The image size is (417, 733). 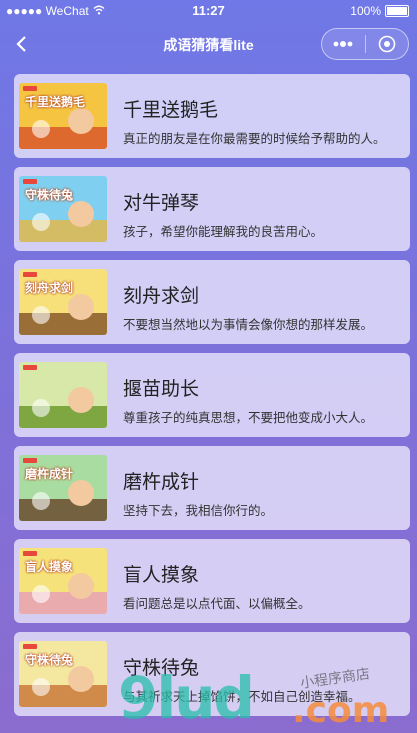 I want to click on idiom-thumbnail: 磨杵成针, so click(x=63, y=488).